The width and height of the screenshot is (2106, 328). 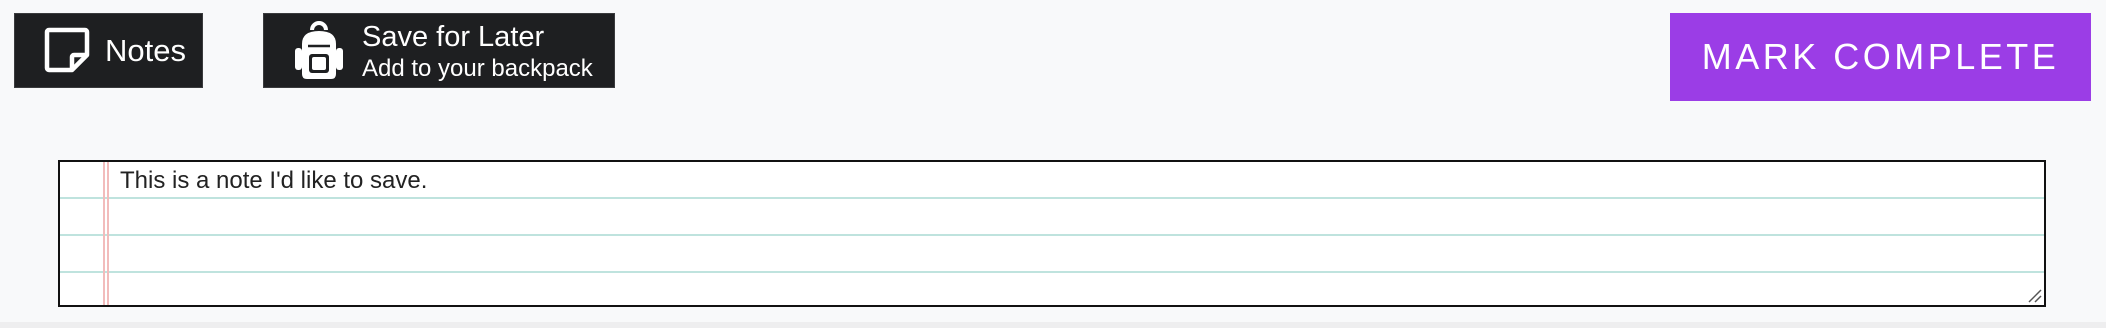 I want to click on note-text: This is a note I'd like to save., so click(x=274, y=180).